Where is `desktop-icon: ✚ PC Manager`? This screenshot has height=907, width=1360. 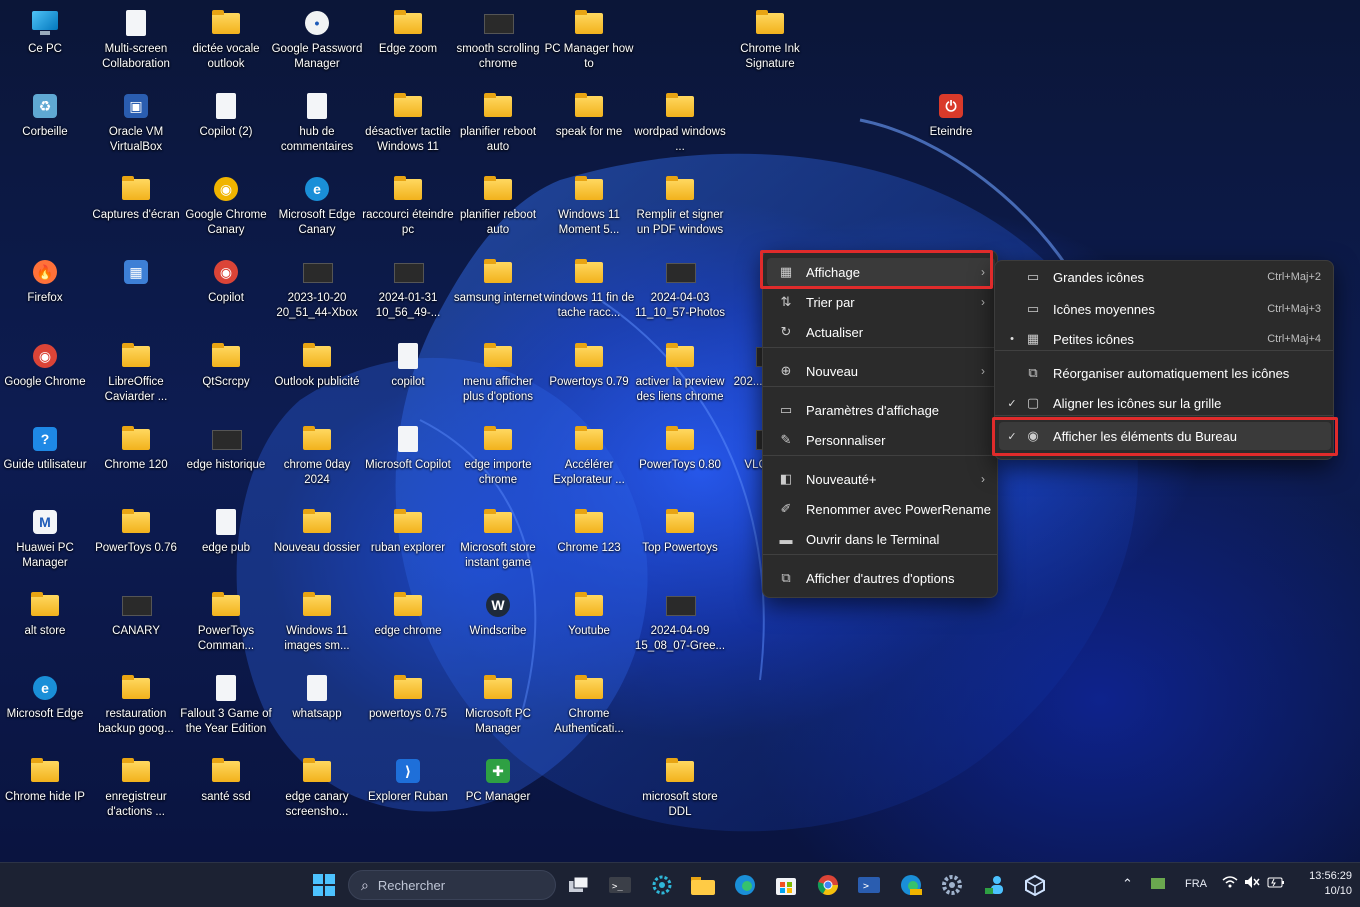
desktop-icon: ✚ PC Manager is located at coordinates (498, 793).